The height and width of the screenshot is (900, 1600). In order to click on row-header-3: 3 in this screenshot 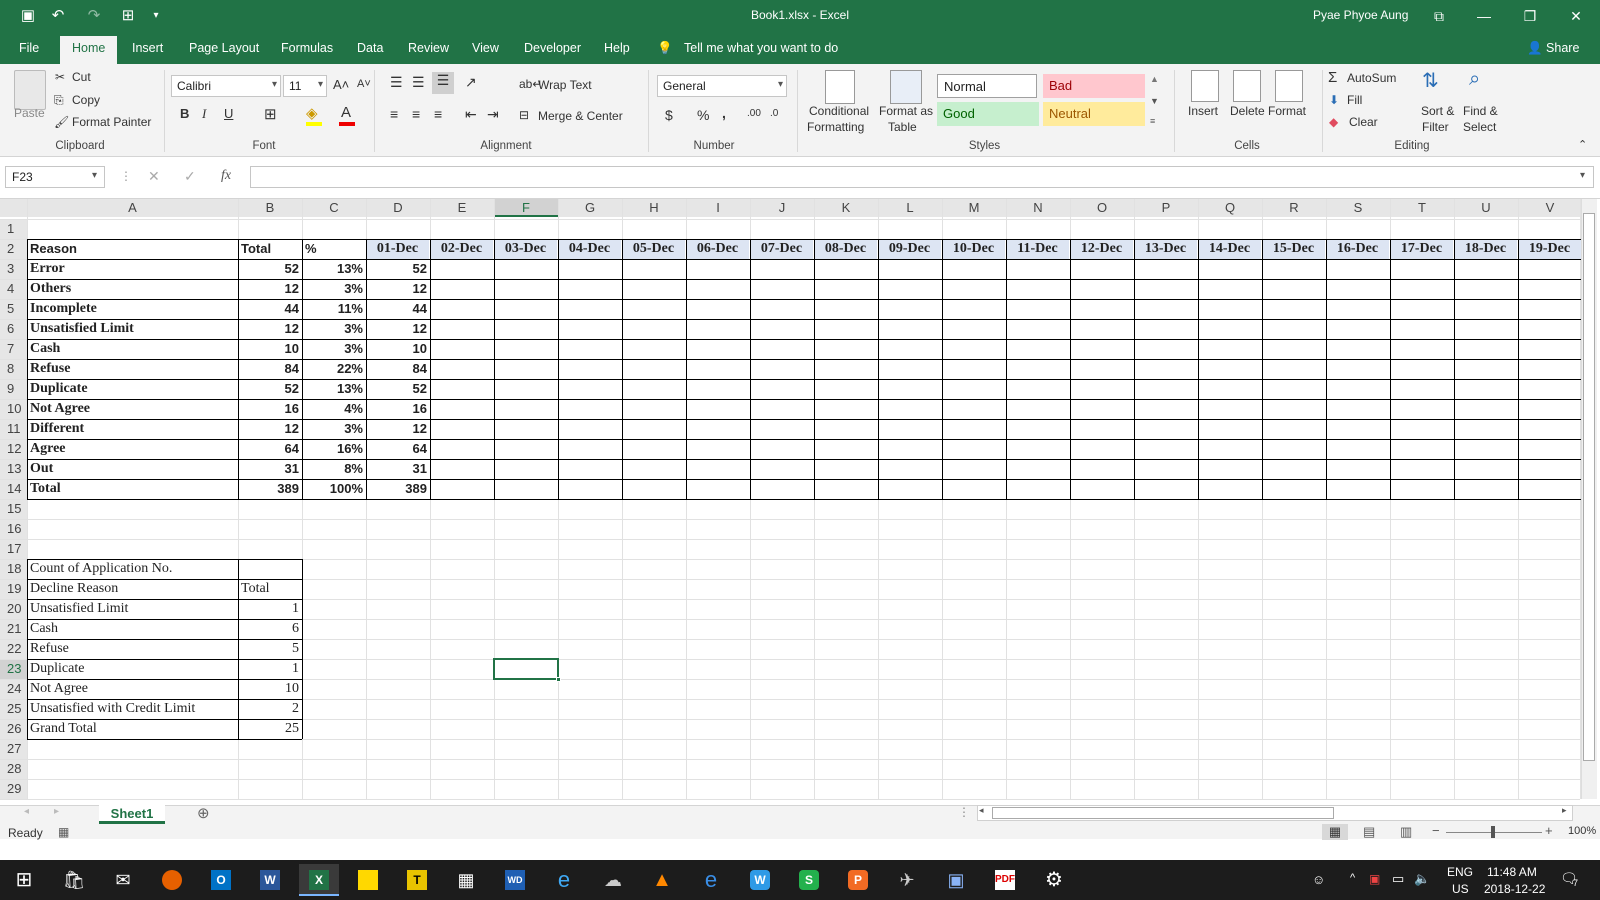, I will do `click(13, 269)`.